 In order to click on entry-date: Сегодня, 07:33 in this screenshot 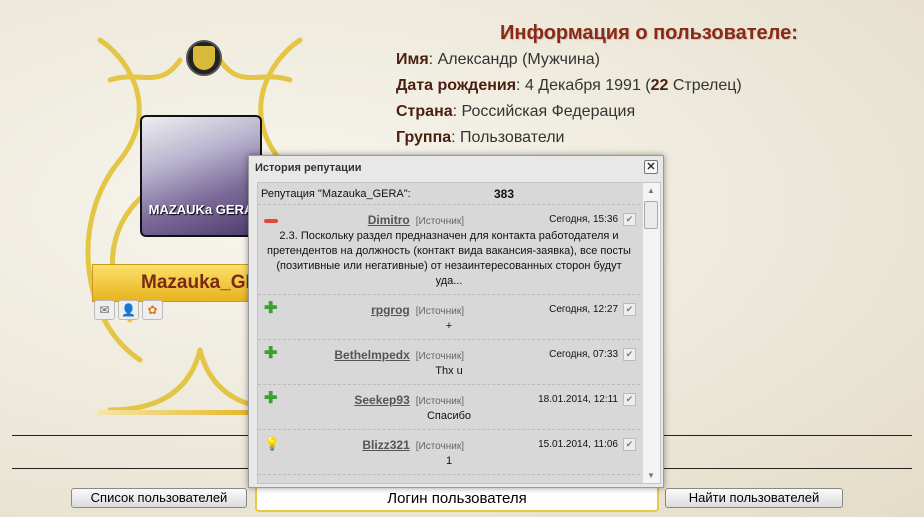, I will do `click(583, 354)`.